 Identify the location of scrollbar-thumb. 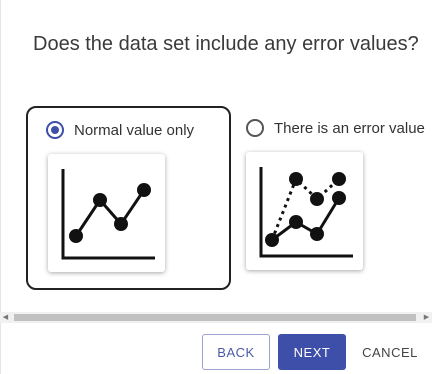
(215, 317).